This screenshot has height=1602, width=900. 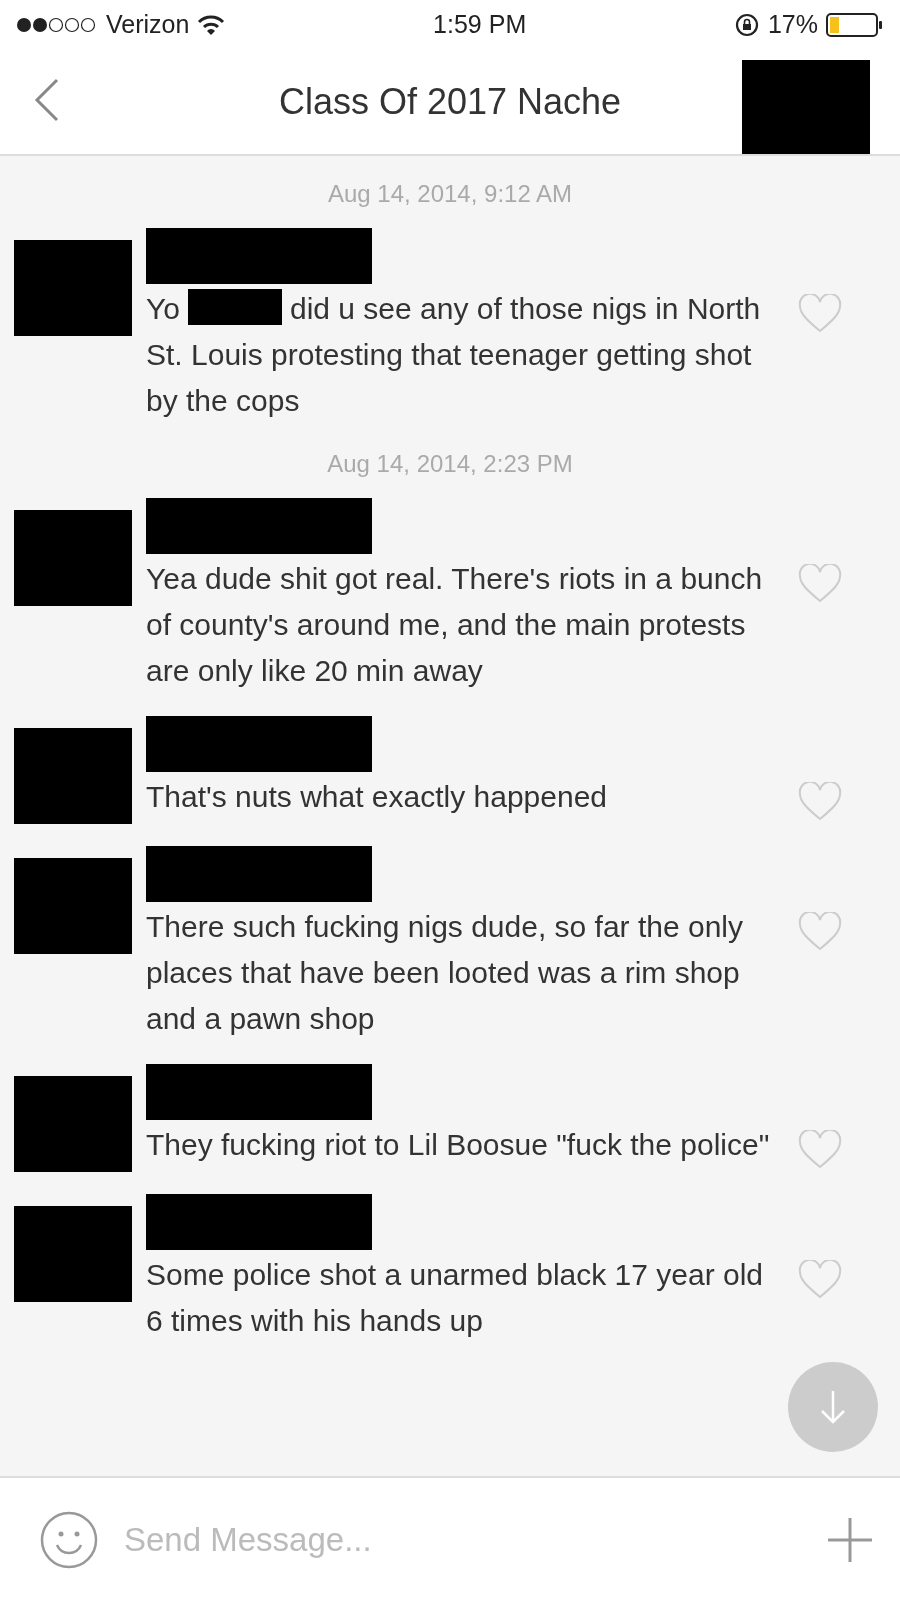 I want to click on plus-icon, so click(x=850, y=1540).